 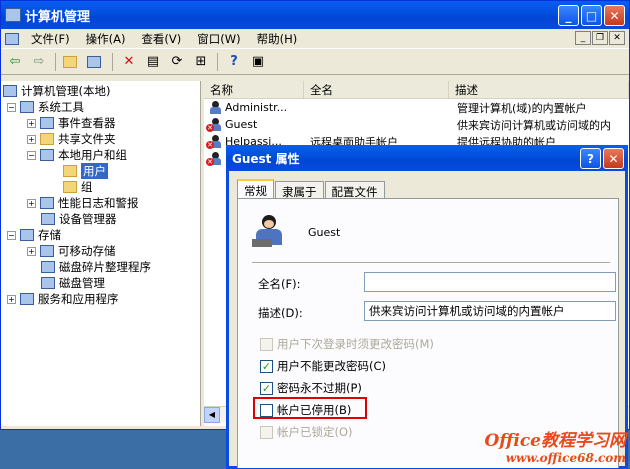 What do you see at coordinates (215, 107) in the screenshot?
I see `user-icon` at bounding box center [215, 107].